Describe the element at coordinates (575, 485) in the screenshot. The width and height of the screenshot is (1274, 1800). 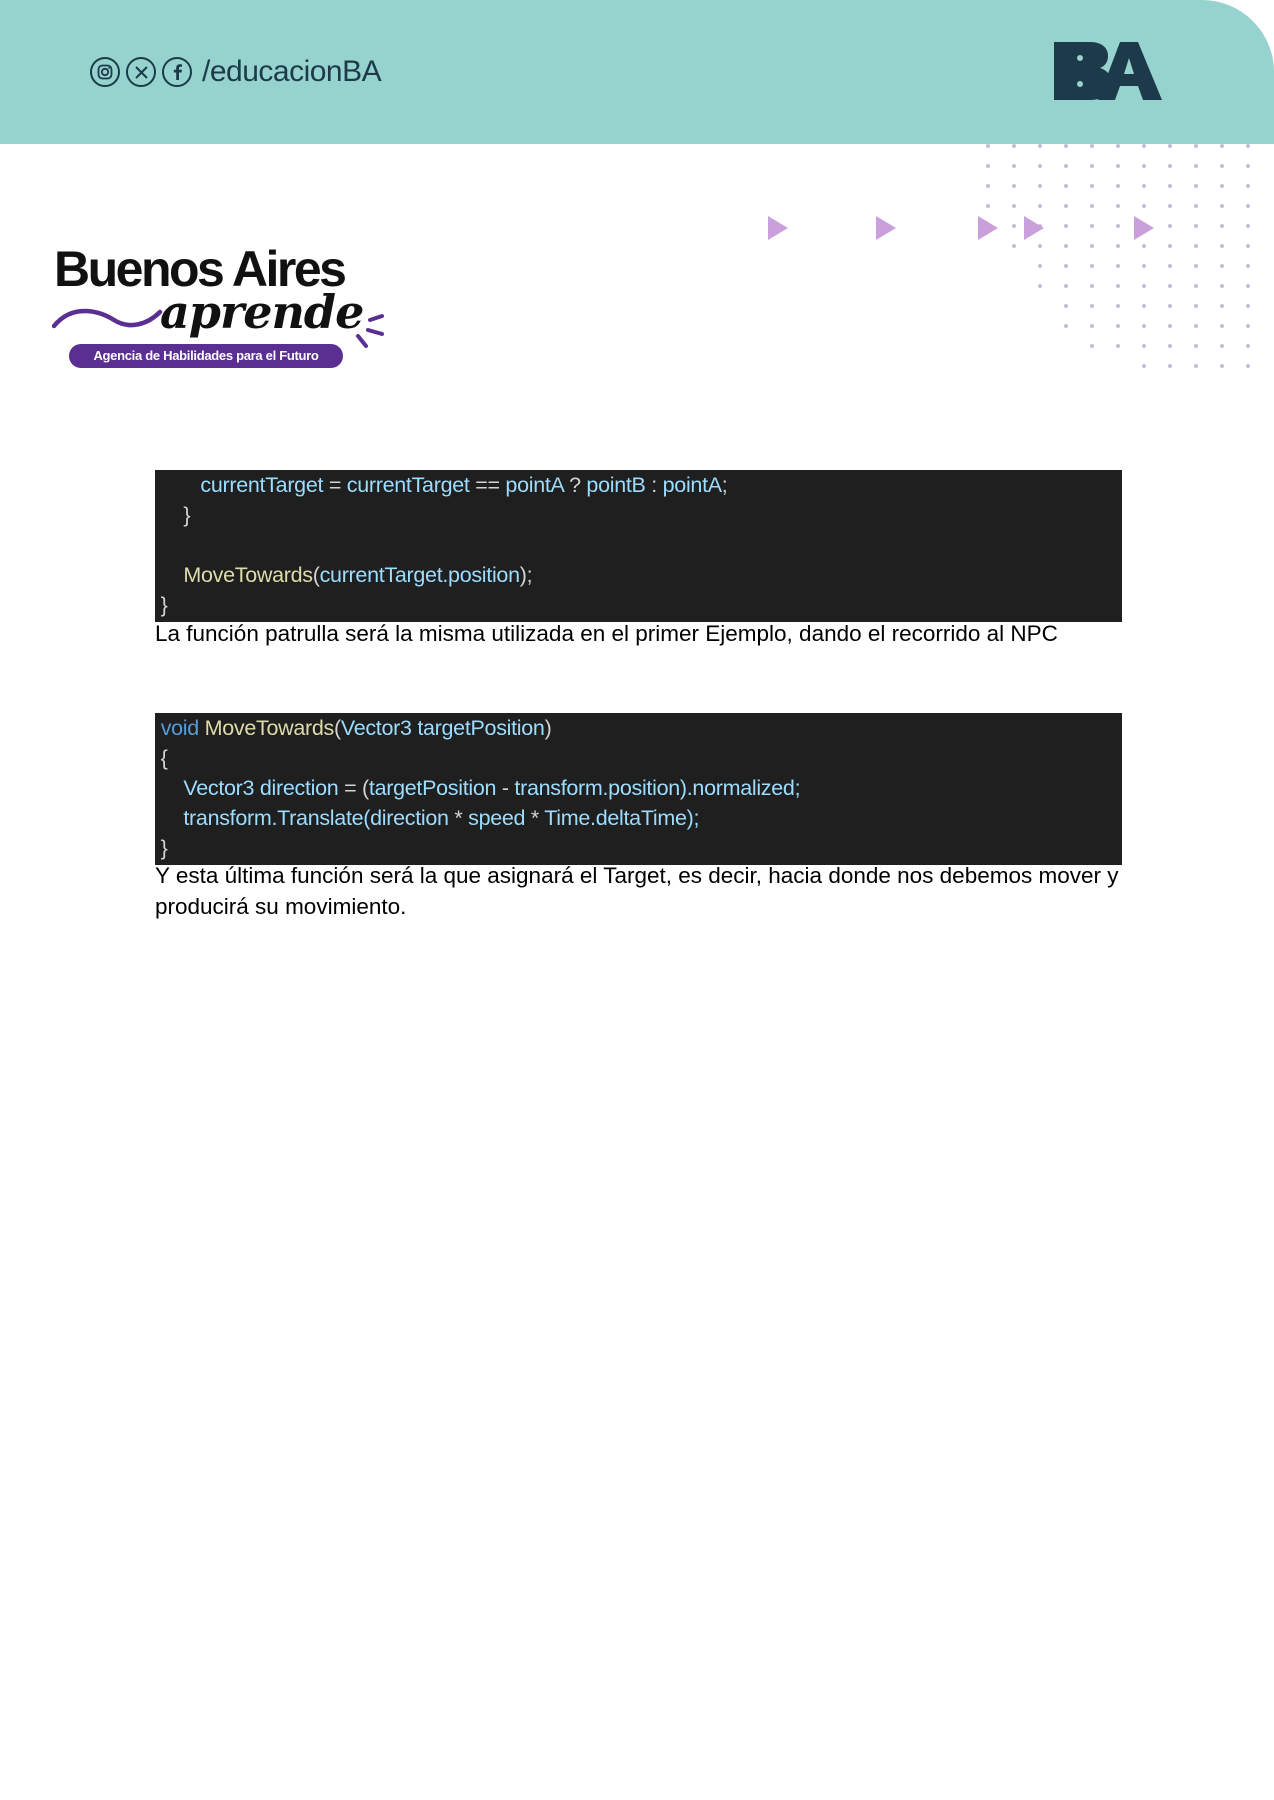
I see `code-token: ?` at that location.